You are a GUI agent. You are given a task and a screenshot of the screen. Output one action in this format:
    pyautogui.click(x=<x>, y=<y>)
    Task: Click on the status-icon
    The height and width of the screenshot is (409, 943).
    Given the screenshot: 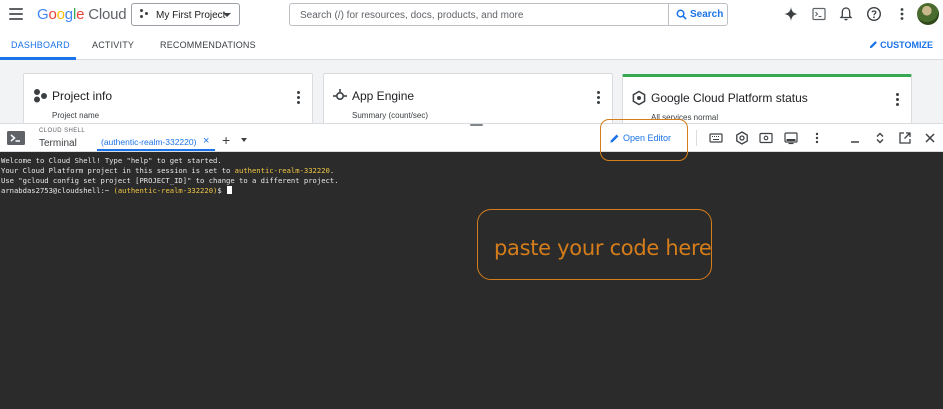 What is the action you would take?
    pyautogui.click(x=639, y=98)
    